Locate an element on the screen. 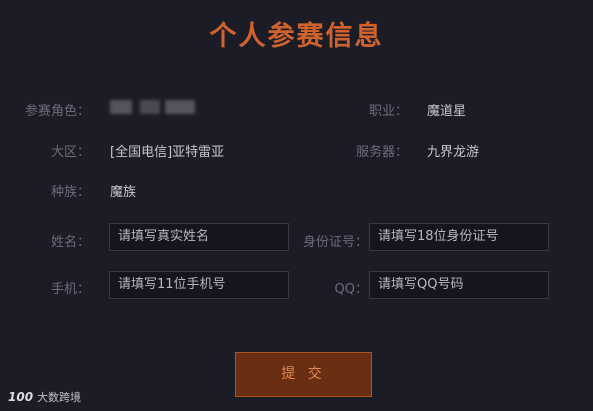 The width and height of the screenshot is (593, 411). server-value: 九界龙游 is located at coordinates (453, 152).